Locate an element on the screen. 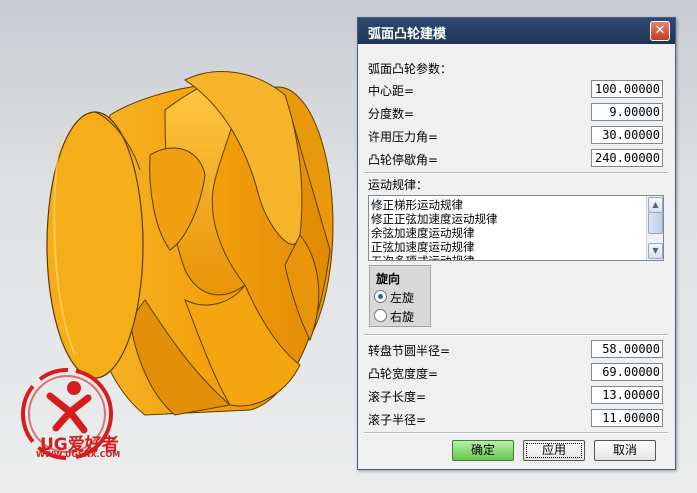 The image size is (697, 493). pitch-radius-field: 58.00000 is located at coordinates (627, 349).